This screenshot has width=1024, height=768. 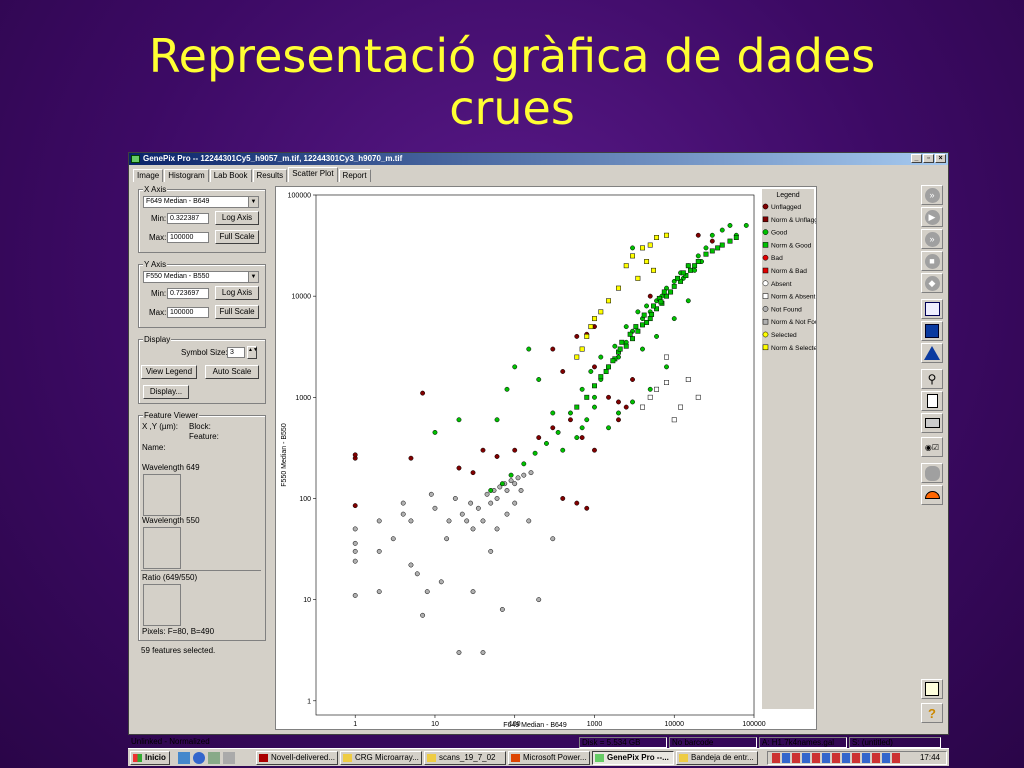 What do you see at coordinates (188, 218) in the screenshot?
I see `x-min-input: 0.322387` at bounding box center [188, 218].